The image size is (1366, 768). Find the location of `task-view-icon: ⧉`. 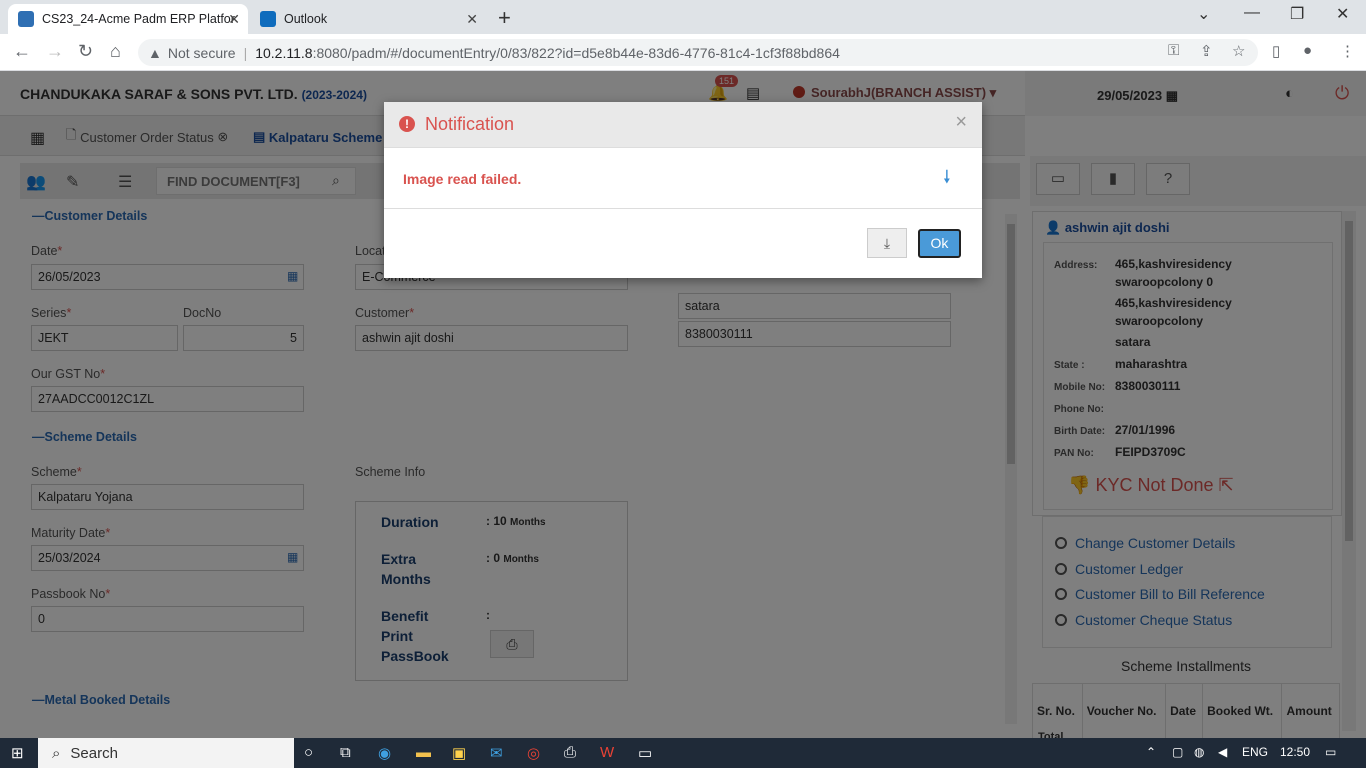

task-view-icon: ⧉ is located at coordinates (345, 752).